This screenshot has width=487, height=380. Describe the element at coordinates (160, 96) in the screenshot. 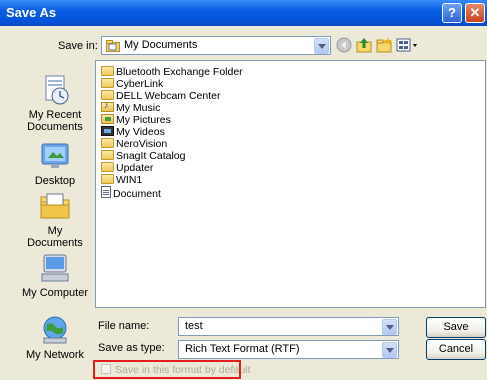

I see `list-item: DELL Webcam Center` at that location.